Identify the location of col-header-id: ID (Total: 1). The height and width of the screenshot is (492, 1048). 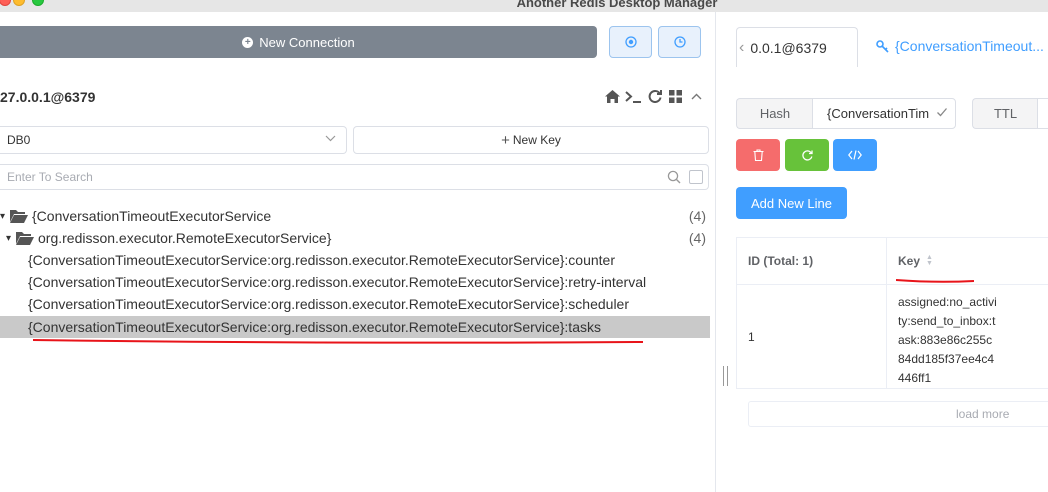
(812, 261).